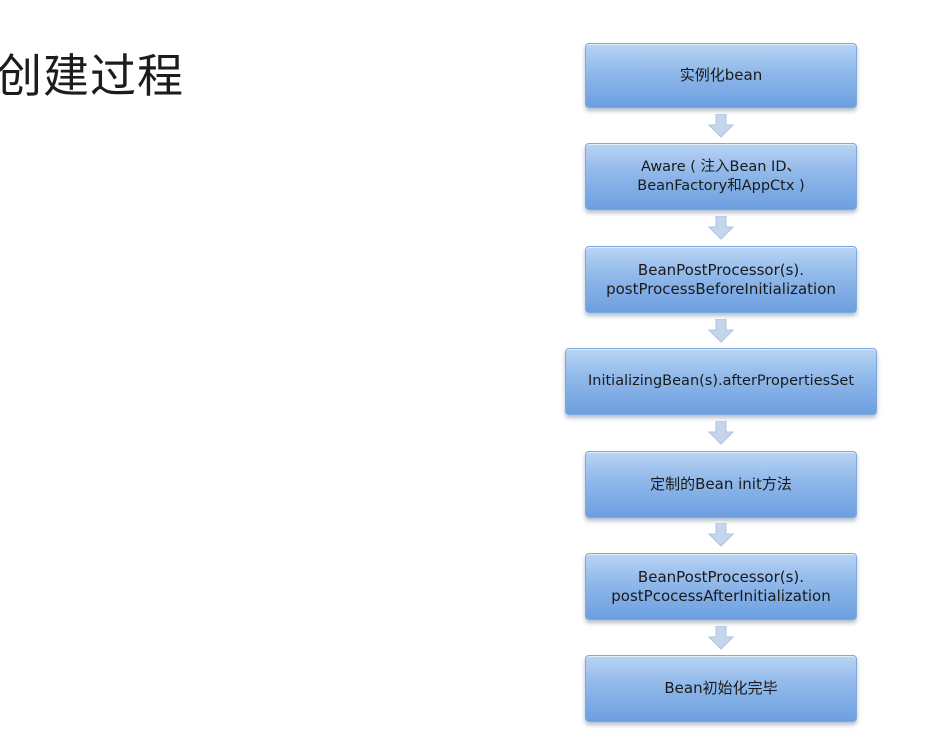  What do you see at coordinates (721, 484) in the screenshot?
I see `step-custom-init-method: 定制的Bean init方法` at bounding box center [721, 484].